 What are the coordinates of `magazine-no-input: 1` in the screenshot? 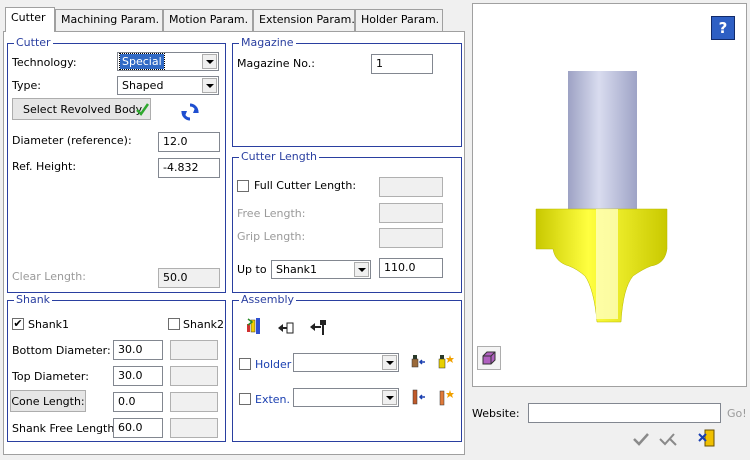 It's located at (402, 64).